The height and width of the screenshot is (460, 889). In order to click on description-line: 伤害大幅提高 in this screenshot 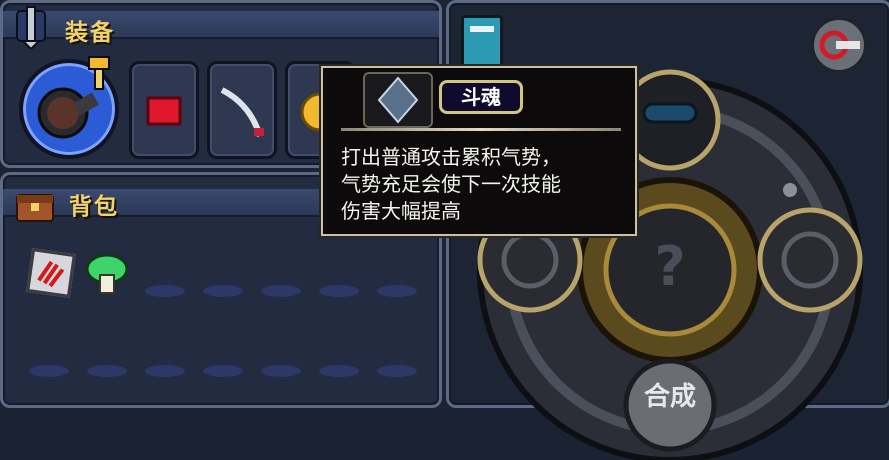, I will do `click(401, 211)`.